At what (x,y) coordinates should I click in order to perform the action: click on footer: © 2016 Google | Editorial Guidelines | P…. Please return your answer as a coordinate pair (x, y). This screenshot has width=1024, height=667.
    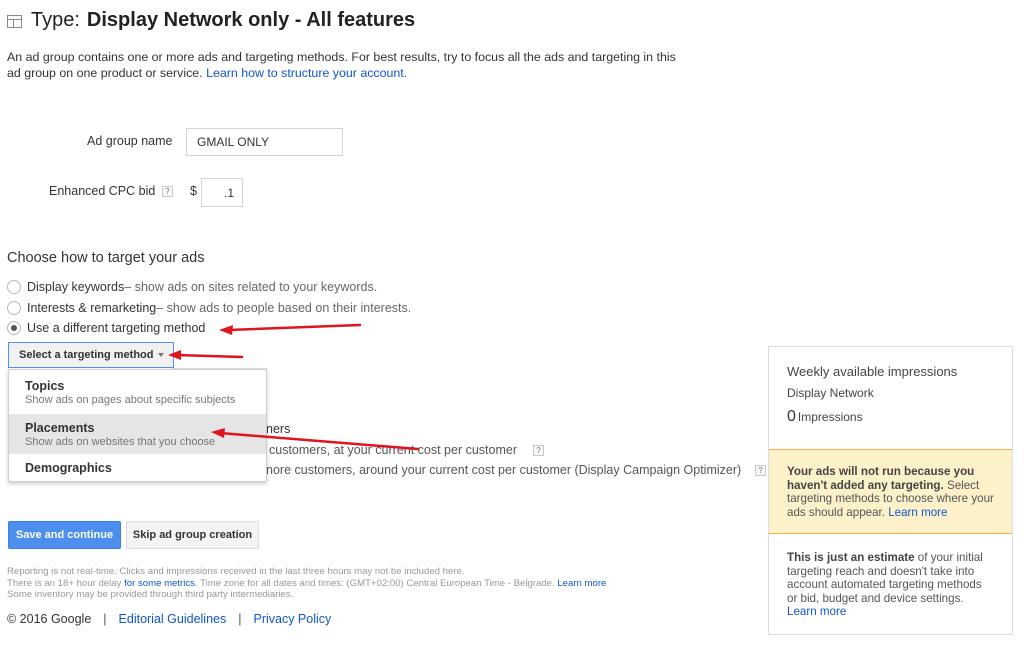
    Looking at the image, I should click on (169, 619).